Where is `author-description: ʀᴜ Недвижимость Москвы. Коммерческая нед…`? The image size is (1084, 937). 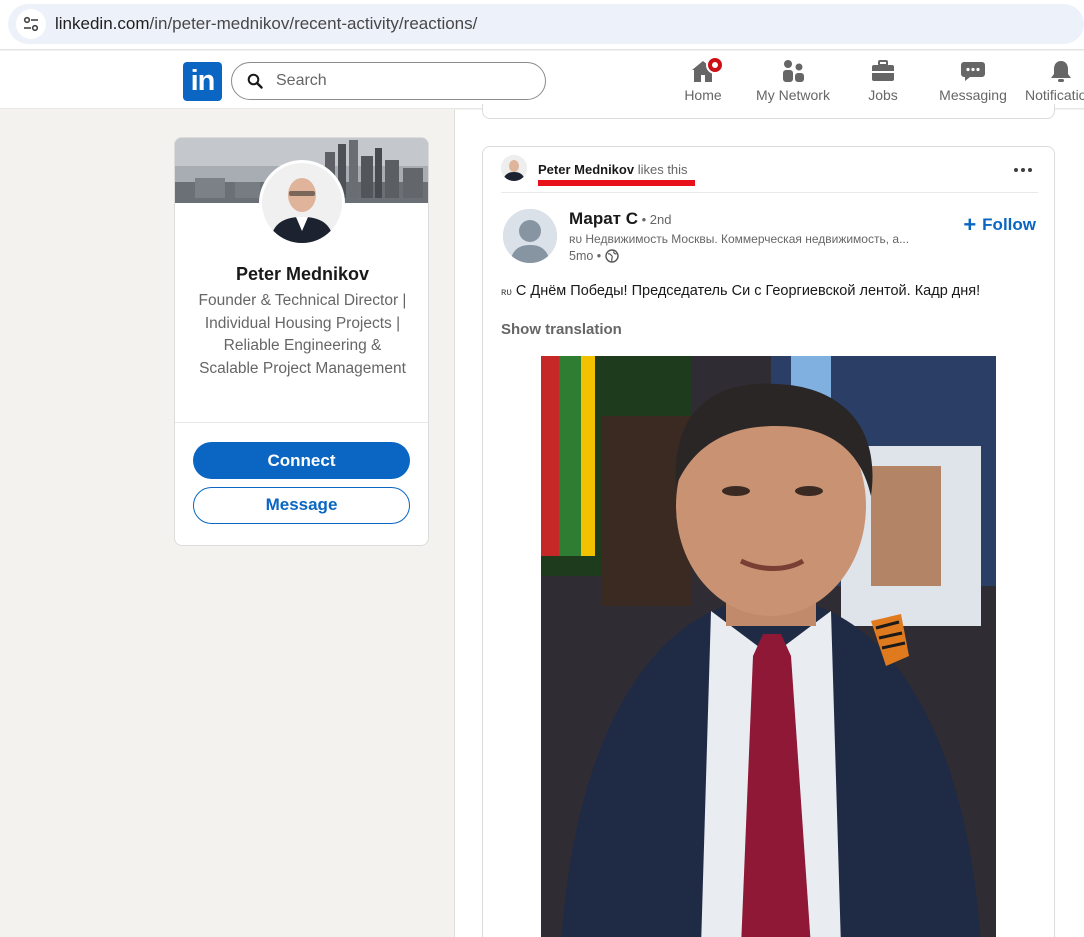 author-description: ʀᴜ Недвижимость Москвы. Коммерческая нед… is located at coordinates (739, 239).